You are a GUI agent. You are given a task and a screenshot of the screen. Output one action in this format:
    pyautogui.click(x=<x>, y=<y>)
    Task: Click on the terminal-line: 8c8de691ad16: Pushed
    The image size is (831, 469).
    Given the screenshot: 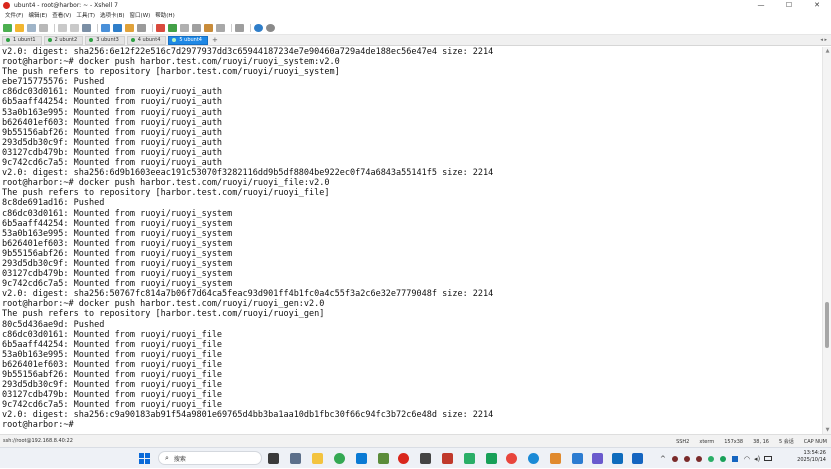 What is the action you would take?
    pyautogui.click(x=53, y=203)
    